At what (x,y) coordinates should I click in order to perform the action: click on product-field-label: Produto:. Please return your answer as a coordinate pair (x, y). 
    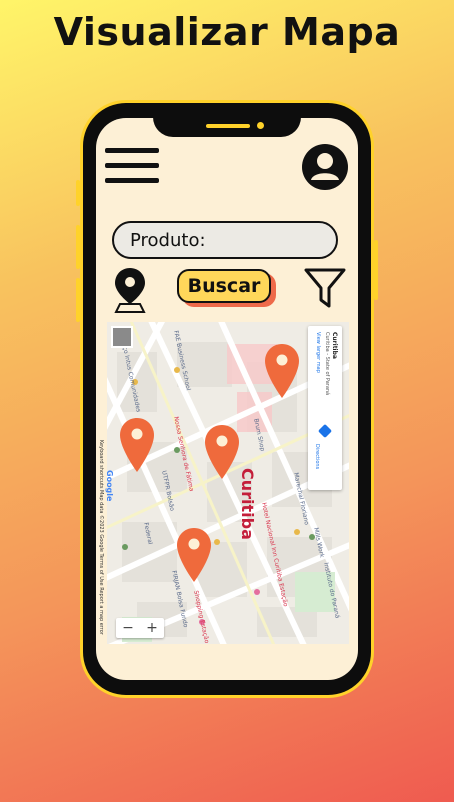
    Looking at the image, I should click on (168, 240).